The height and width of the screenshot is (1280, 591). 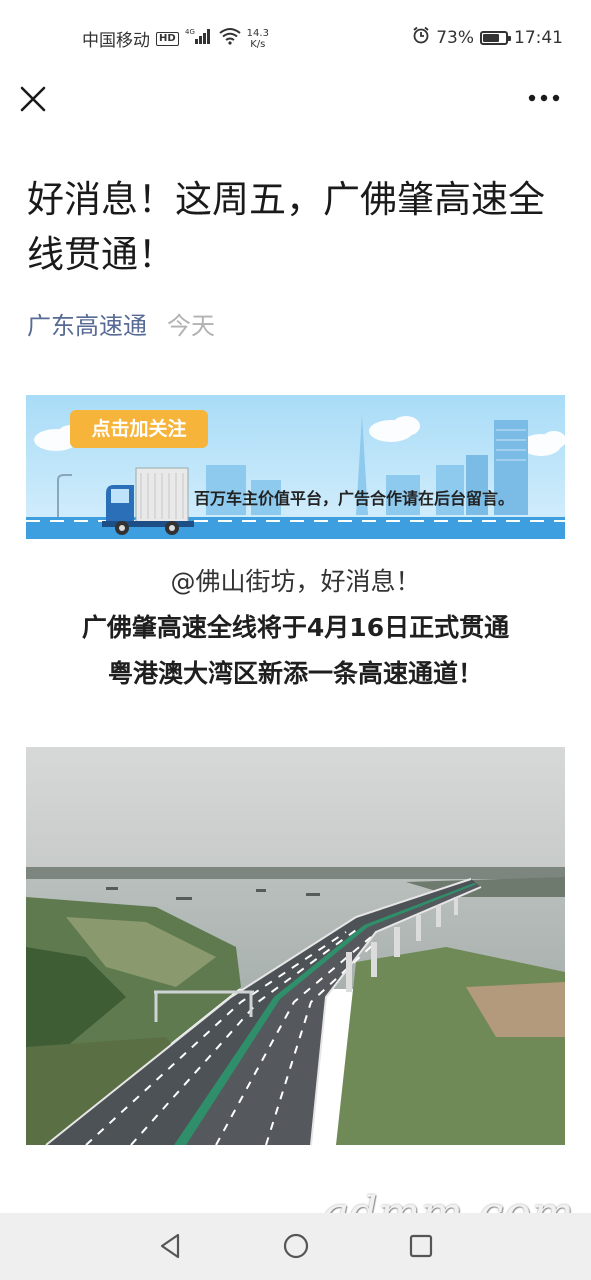 I want to click on battery-icon, so click(x=495, y=37).